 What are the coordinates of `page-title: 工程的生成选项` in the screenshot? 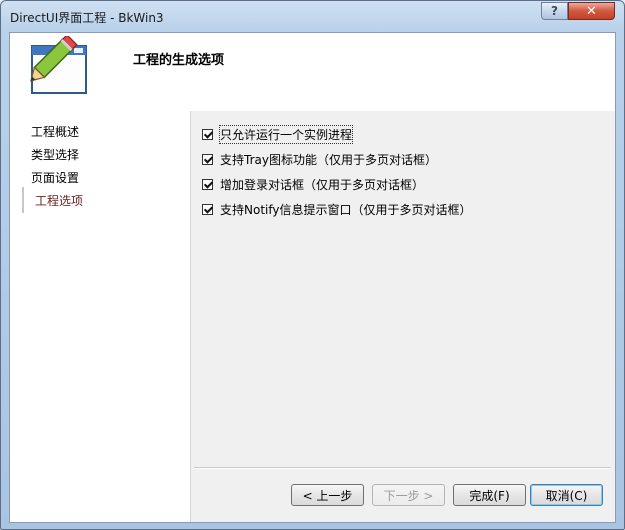 It's located at (179, 60).